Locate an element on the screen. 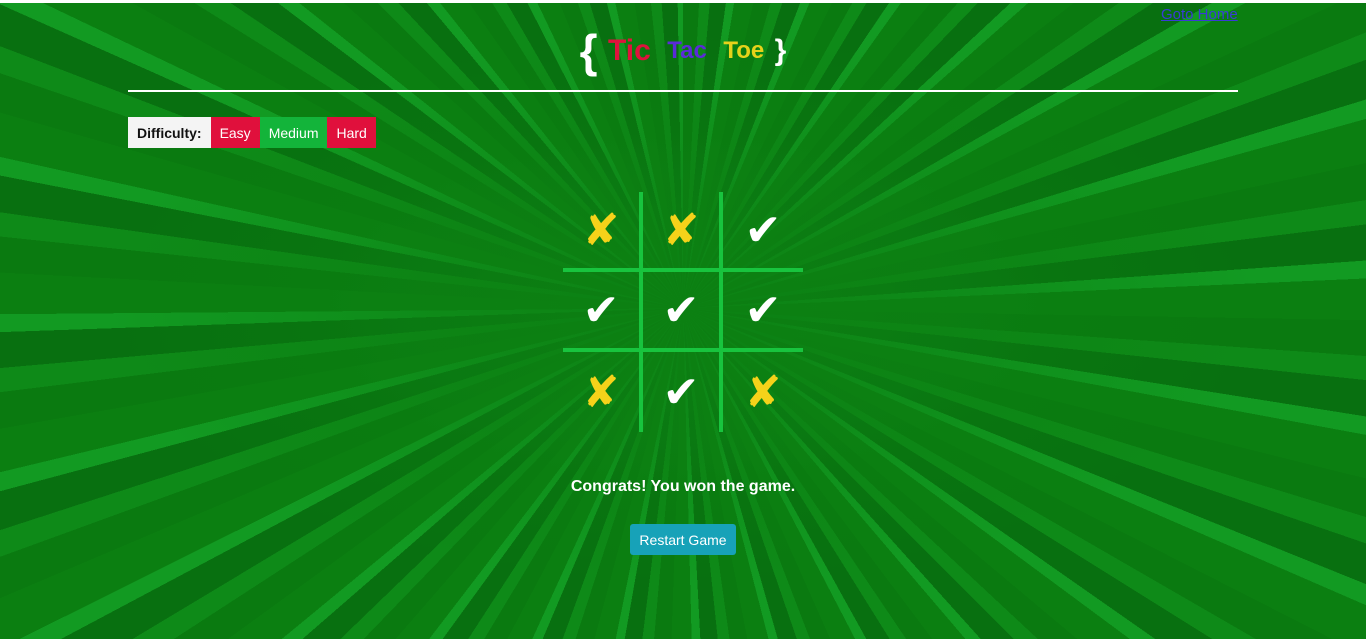  game-board: ✘ ✘ ✔ ✔ ✔ ✔ ✘ ✔ ✘ is located at coordinates (683, 312).